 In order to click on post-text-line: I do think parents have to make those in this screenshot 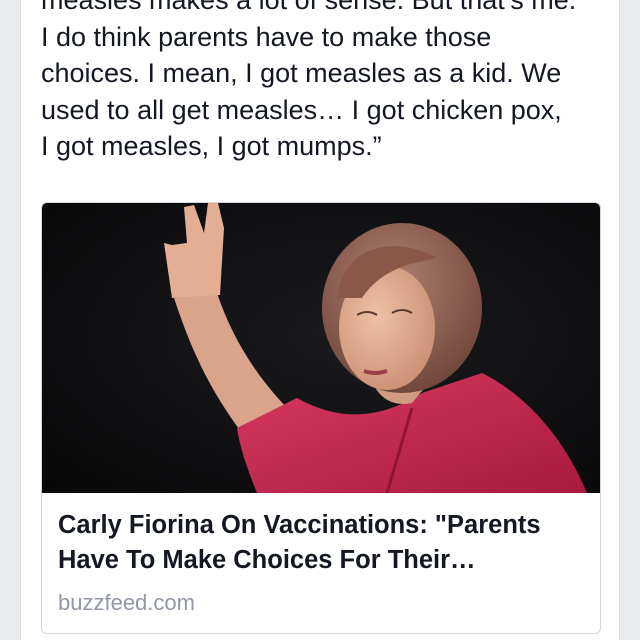, I will do `click(266, 36)`.